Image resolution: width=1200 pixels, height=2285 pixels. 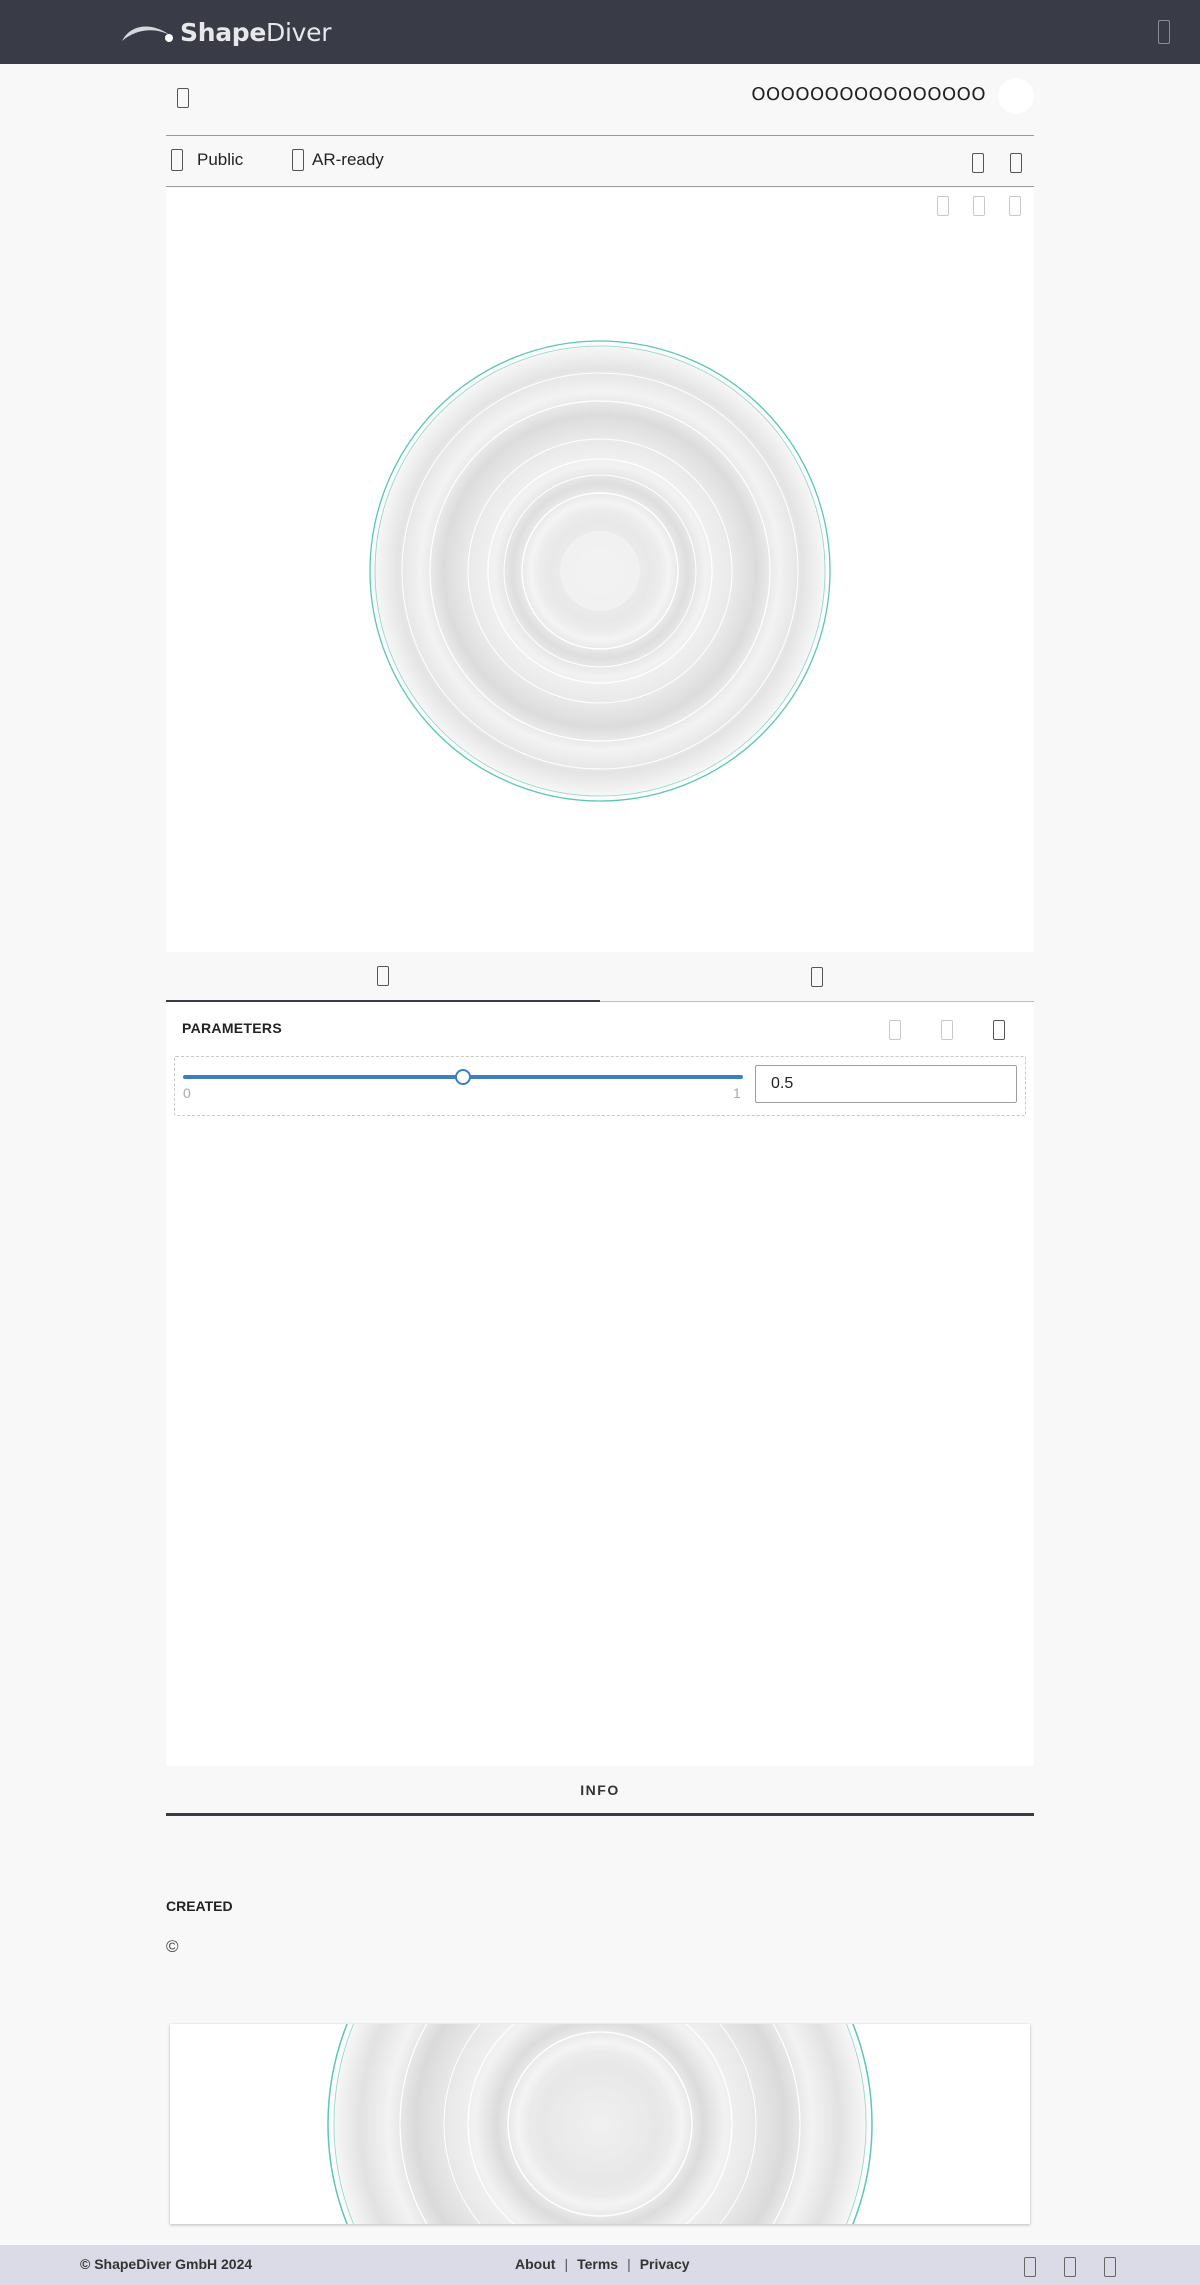 I want to click on panel-tabs, so click(x=600, y=977).